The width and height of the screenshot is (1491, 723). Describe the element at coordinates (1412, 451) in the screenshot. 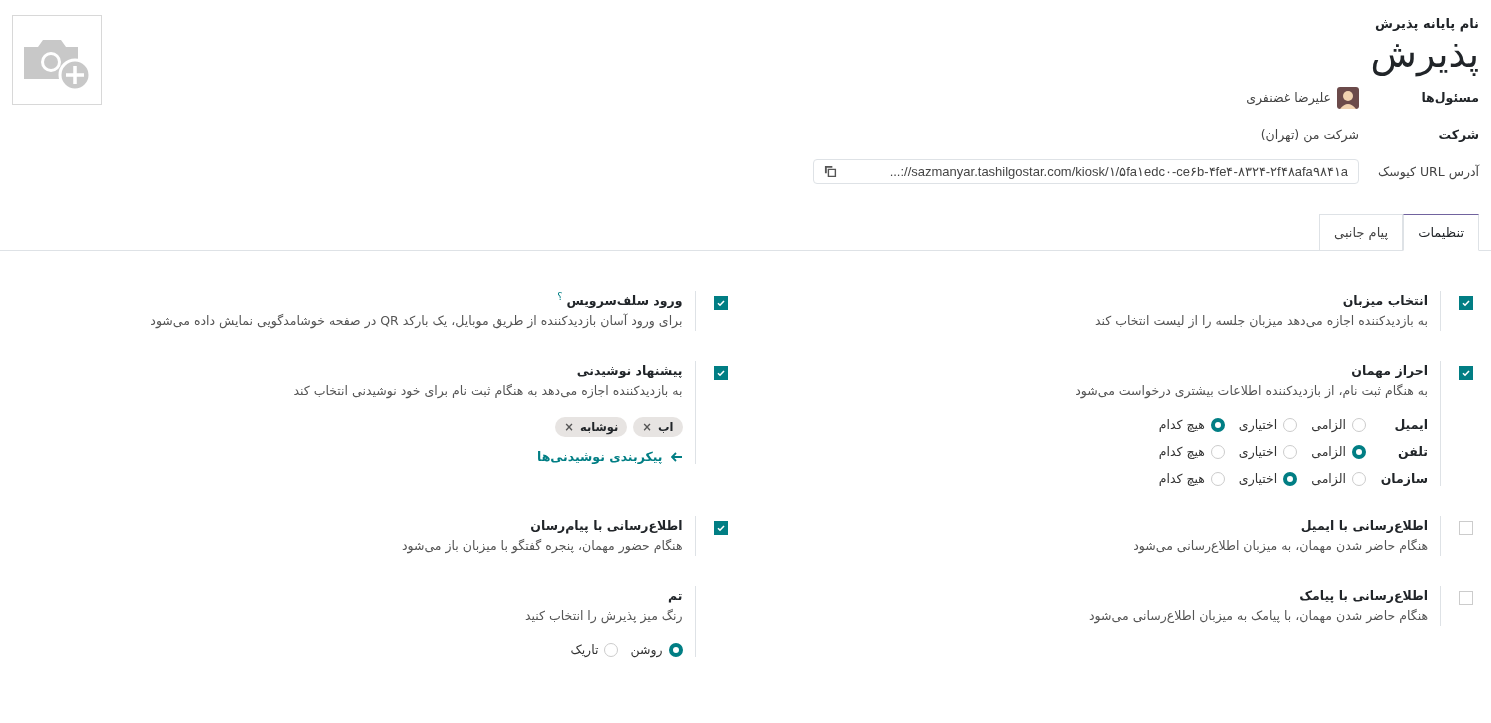

I see `field-label: تلفن` at that location.